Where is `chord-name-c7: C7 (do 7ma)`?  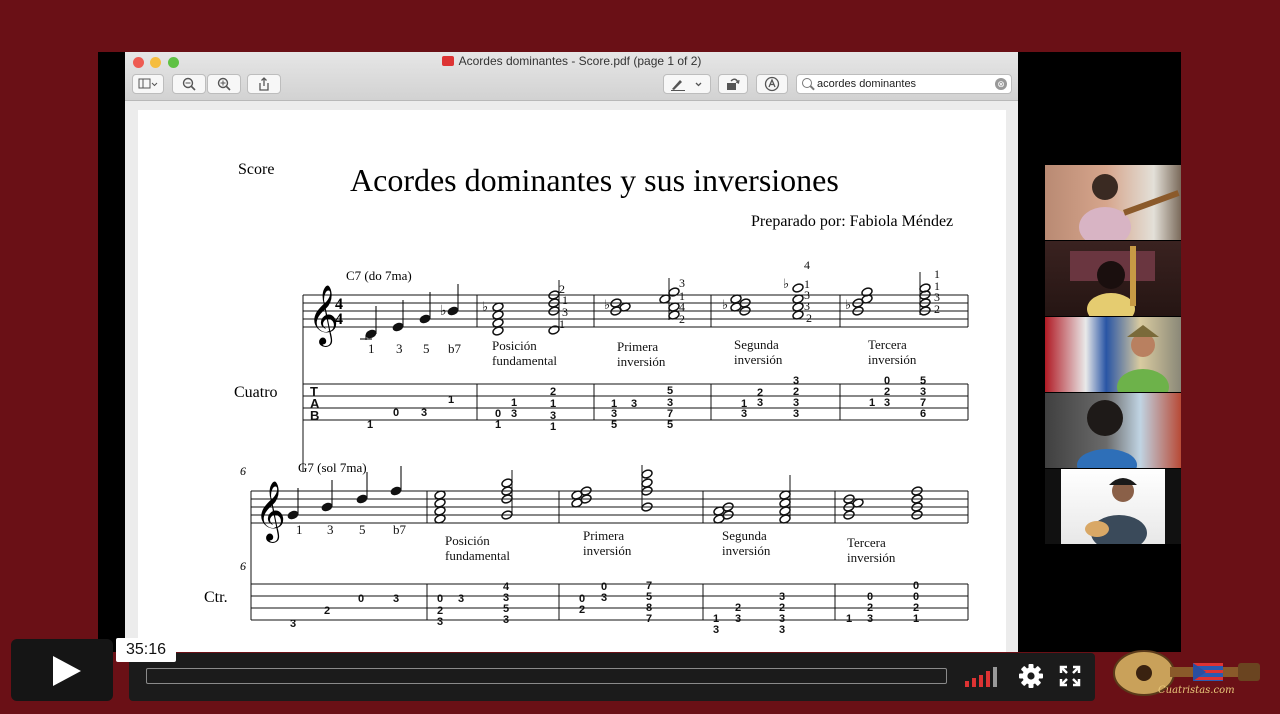 chord-name-c7: C7 (do 7ma) is located at coordinates (379, 275).